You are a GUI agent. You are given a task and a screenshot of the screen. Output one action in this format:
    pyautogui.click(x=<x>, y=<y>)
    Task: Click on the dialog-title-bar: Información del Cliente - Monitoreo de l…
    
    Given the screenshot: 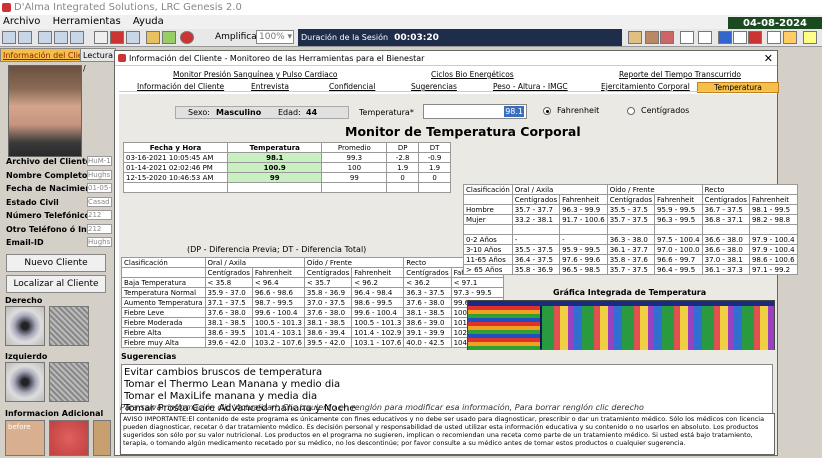 What is the action you would take?
    pyautogui.click(x=446, y=58)
    